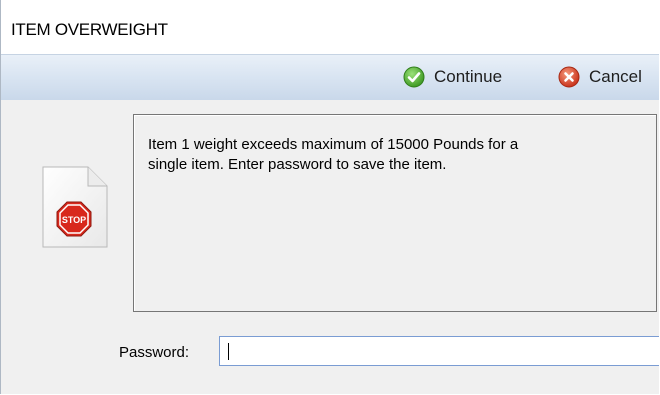  Describe the element at coordinates (330, 27) in the screenshot. I see `title-bar: ITEM OVERWEIGHT` at that location.